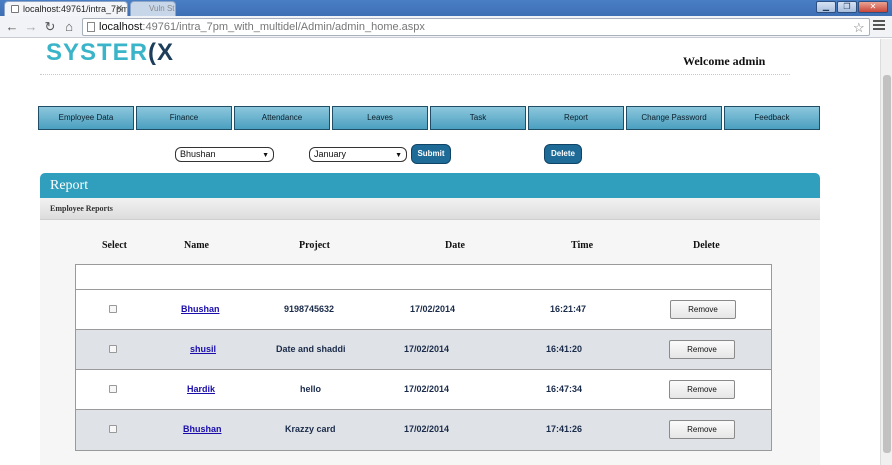  I want to click on table-row: Hardik hello 17/02/2014 16:47:34 Remove, so click(423, 390).